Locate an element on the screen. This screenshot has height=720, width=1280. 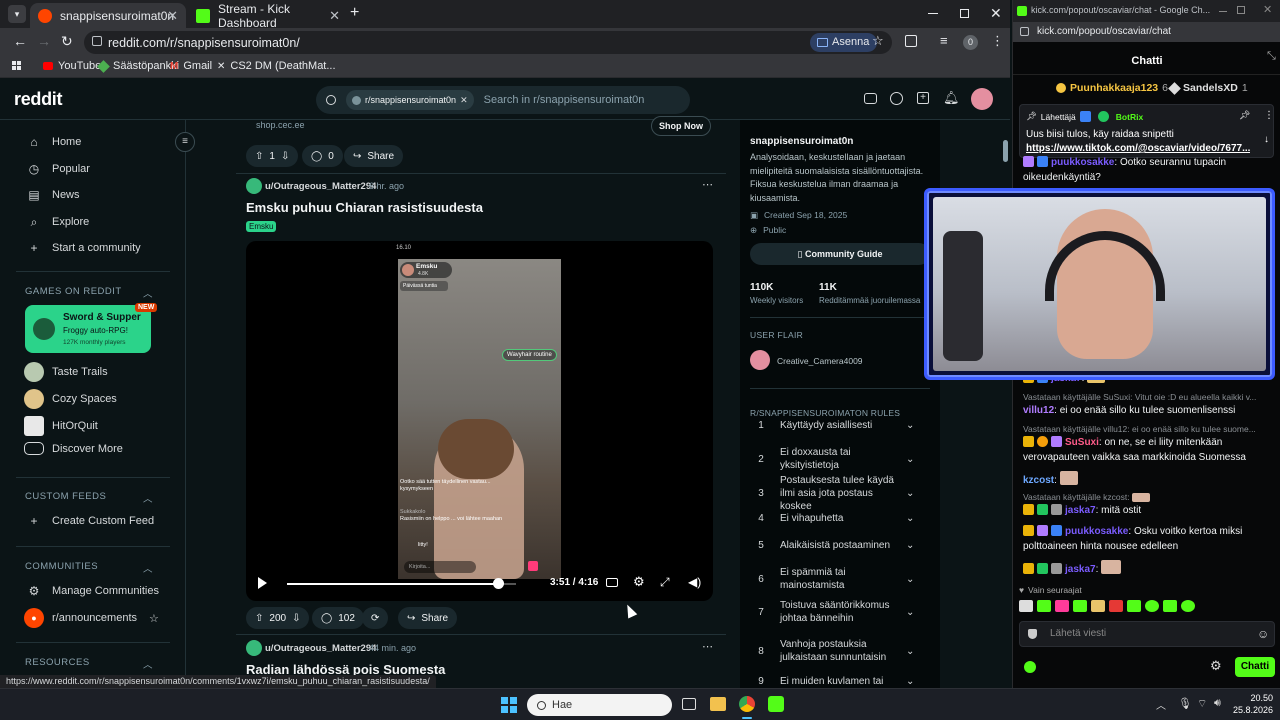
microphone-tray-icon: 🎙︎ is located at coordinates (1185, 703).